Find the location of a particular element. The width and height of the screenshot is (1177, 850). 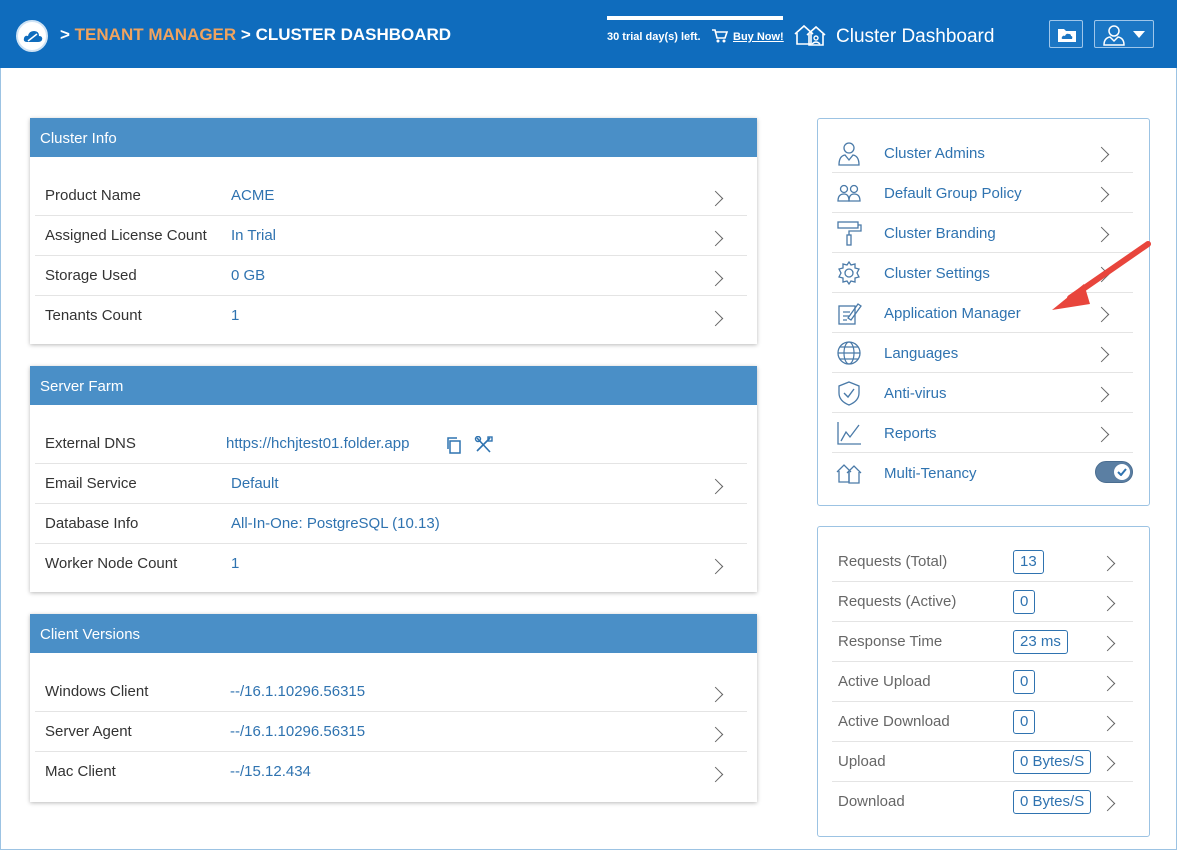

metric-value-badge: 13 is located at coordinates (1028, 562).